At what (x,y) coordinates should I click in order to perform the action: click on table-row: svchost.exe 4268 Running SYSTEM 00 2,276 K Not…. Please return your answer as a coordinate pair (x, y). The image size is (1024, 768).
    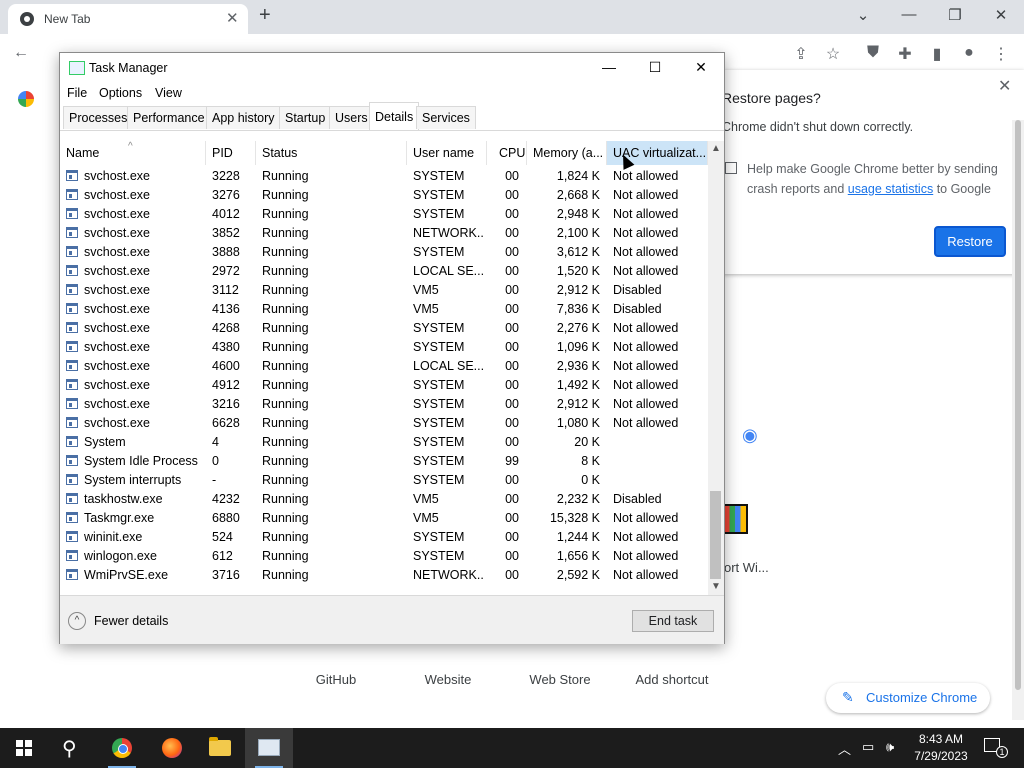
    Looking at the image, I should click on (384, 328).